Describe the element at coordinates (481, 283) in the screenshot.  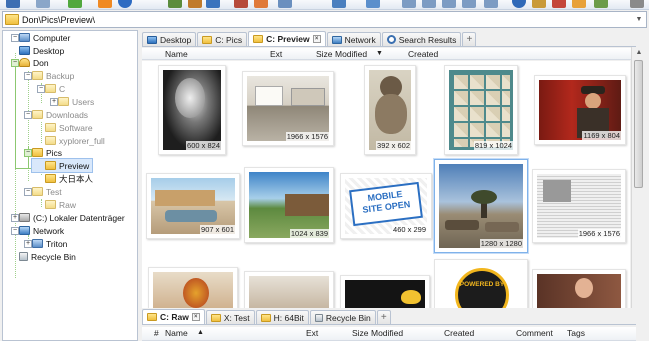
I see `thumbnail-item: POWERED BY` at that location.